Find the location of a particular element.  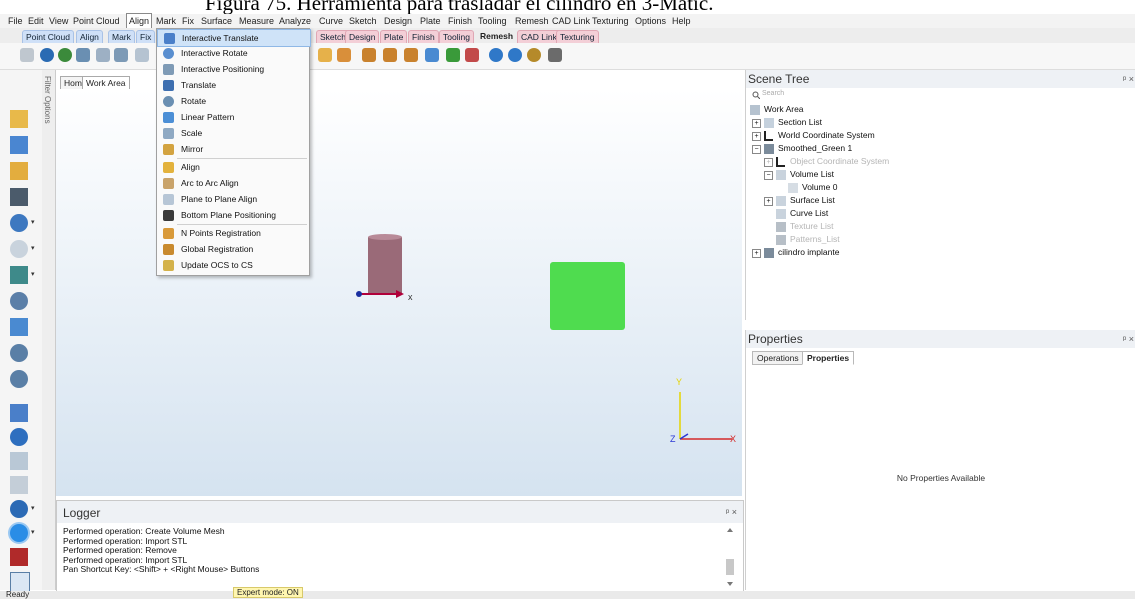

tree-node-world-coordinate-system: + World Coordinate System is located at coordinates (813, 135).